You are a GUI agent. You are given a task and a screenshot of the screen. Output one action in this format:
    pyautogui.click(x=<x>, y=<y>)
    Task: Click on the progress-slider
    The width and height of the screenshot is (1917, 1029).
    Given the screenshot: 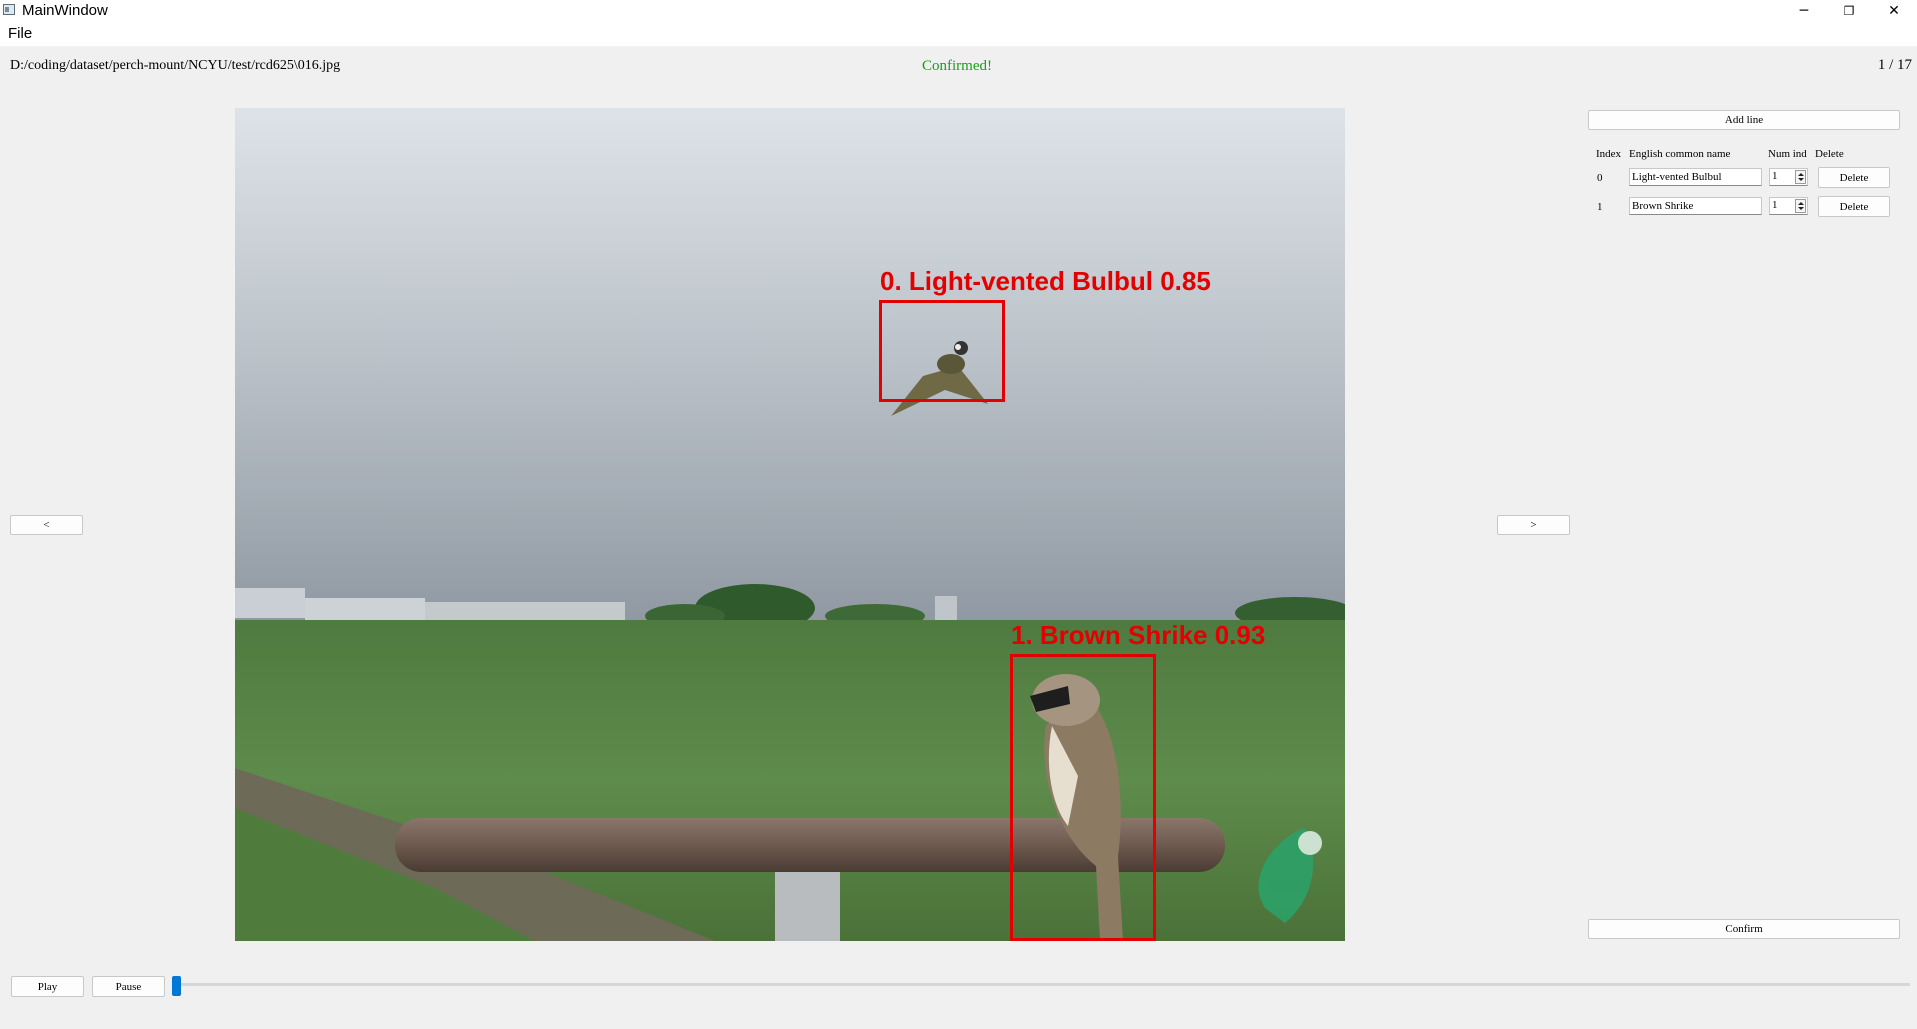 What is the action you would take?
    pyautogui.click(x=1041, y=984)
    